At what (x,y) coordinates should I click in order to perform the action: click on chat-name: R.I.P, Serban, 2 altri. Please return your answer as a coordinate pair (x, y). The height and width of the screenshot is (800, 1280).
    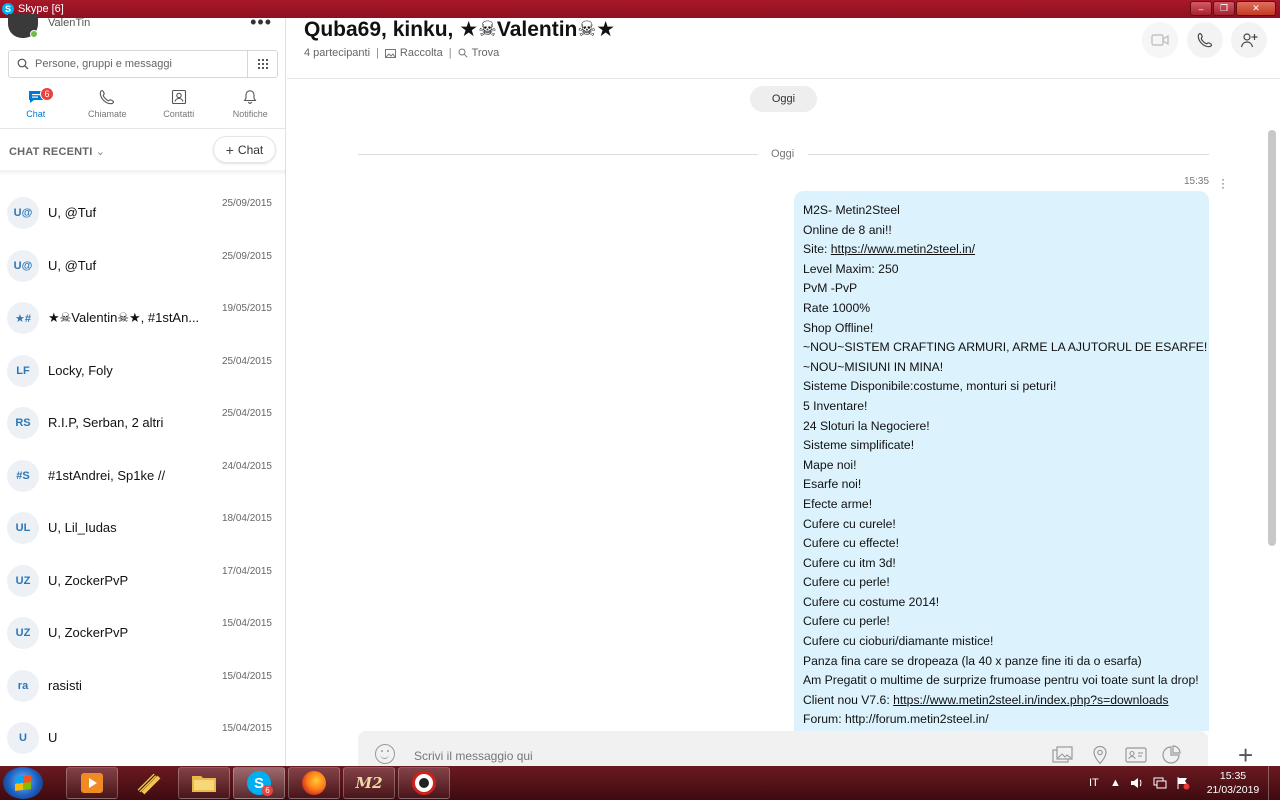
    Looking at the image, I should click on (106, 422).